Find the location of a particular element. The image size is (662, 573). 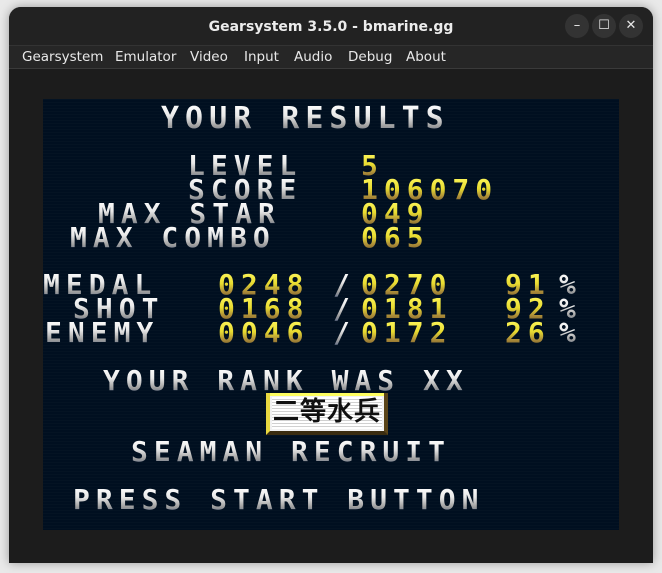

menu-gearsystem: Gearsystem is located at coordinates (62, 57).